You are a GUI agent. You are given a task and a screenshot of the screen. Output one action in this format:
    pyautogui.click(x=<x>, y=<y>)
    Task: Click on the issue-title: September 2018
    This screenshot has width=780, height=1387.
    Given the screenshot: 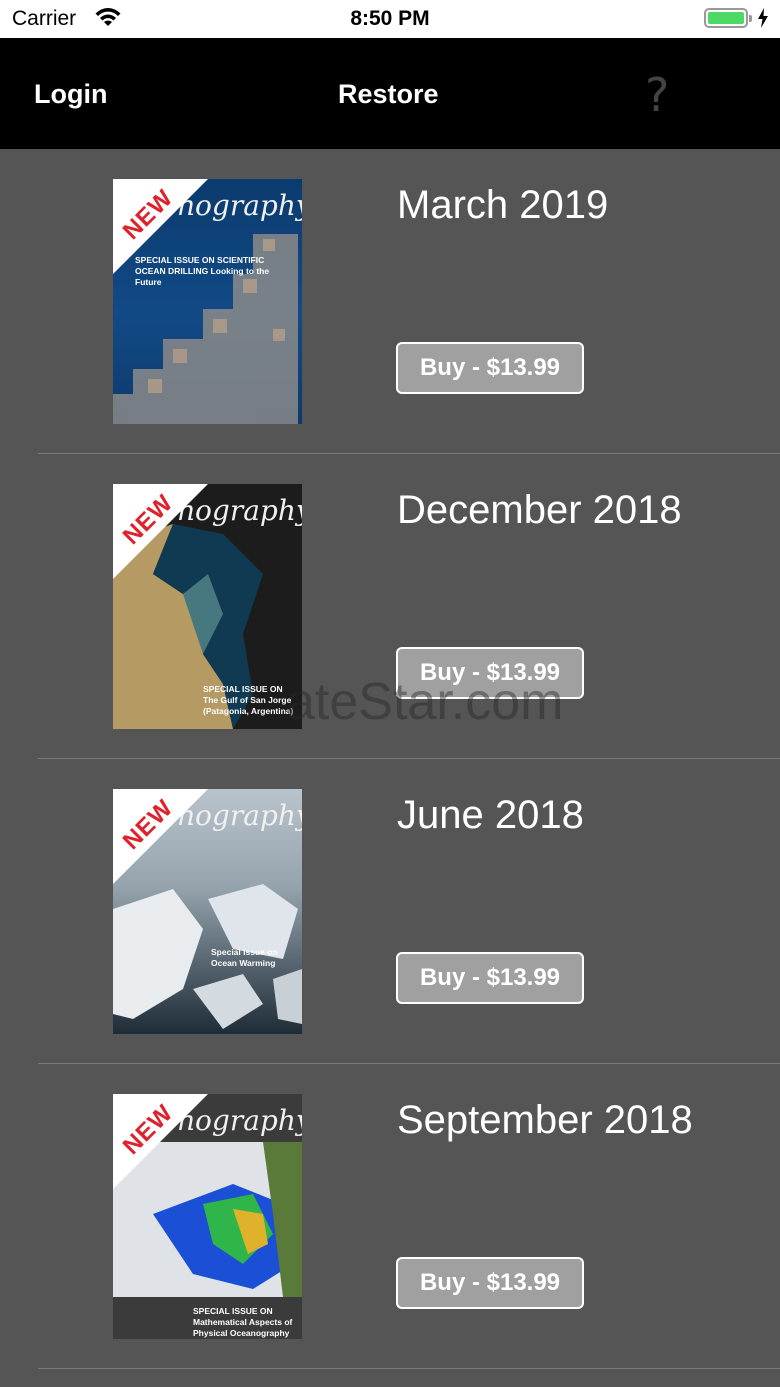 What is the action you would take?
    pyautogui.click(x=545, y=1120)
    